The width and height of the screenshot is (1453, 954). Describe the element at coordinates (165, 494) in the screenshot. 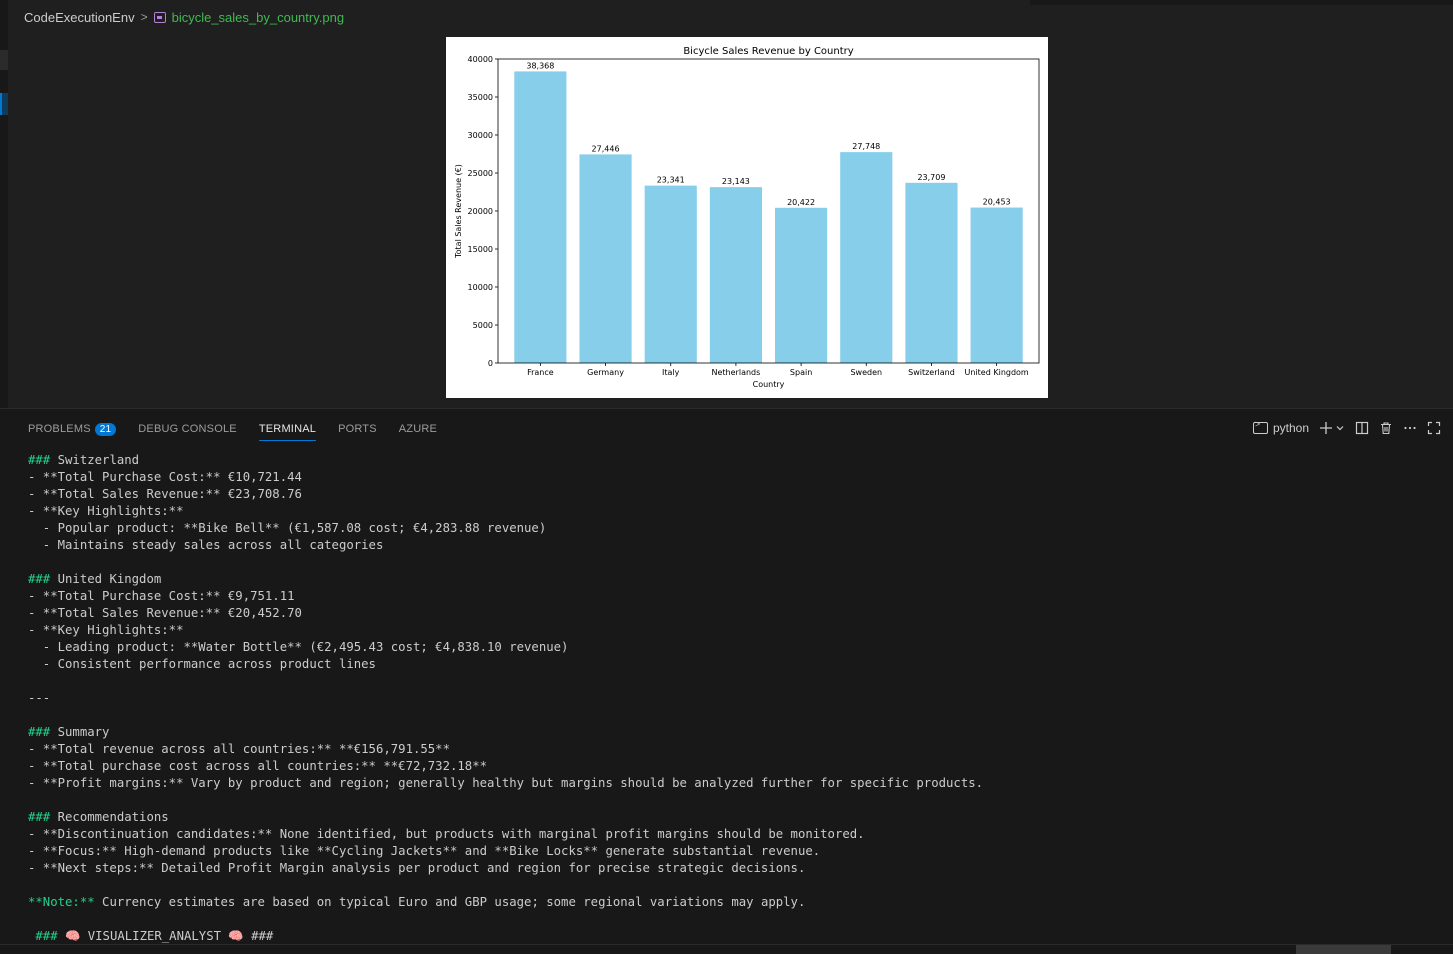

I see `terminal-line: - **Total Sales Revenue:** €23,708.76` at that location.